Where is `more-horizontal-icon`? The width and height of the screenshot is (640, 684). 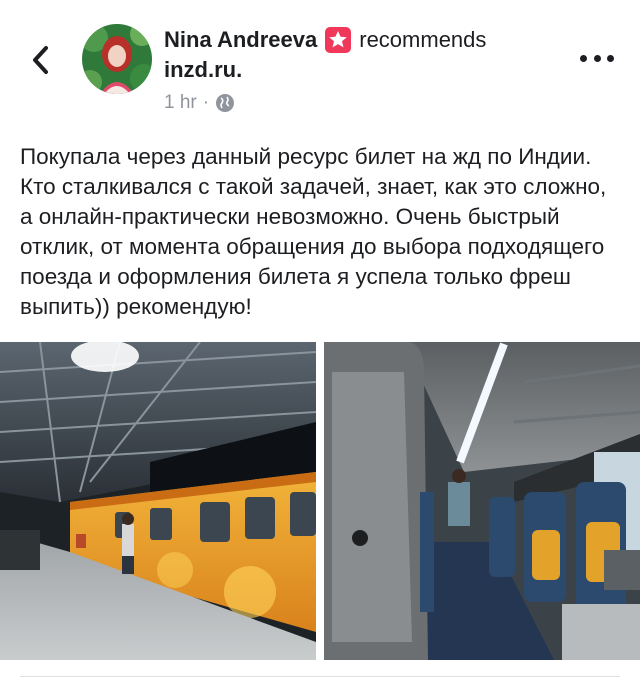 more-horizontal-icon is located at coordinates (583, 58).